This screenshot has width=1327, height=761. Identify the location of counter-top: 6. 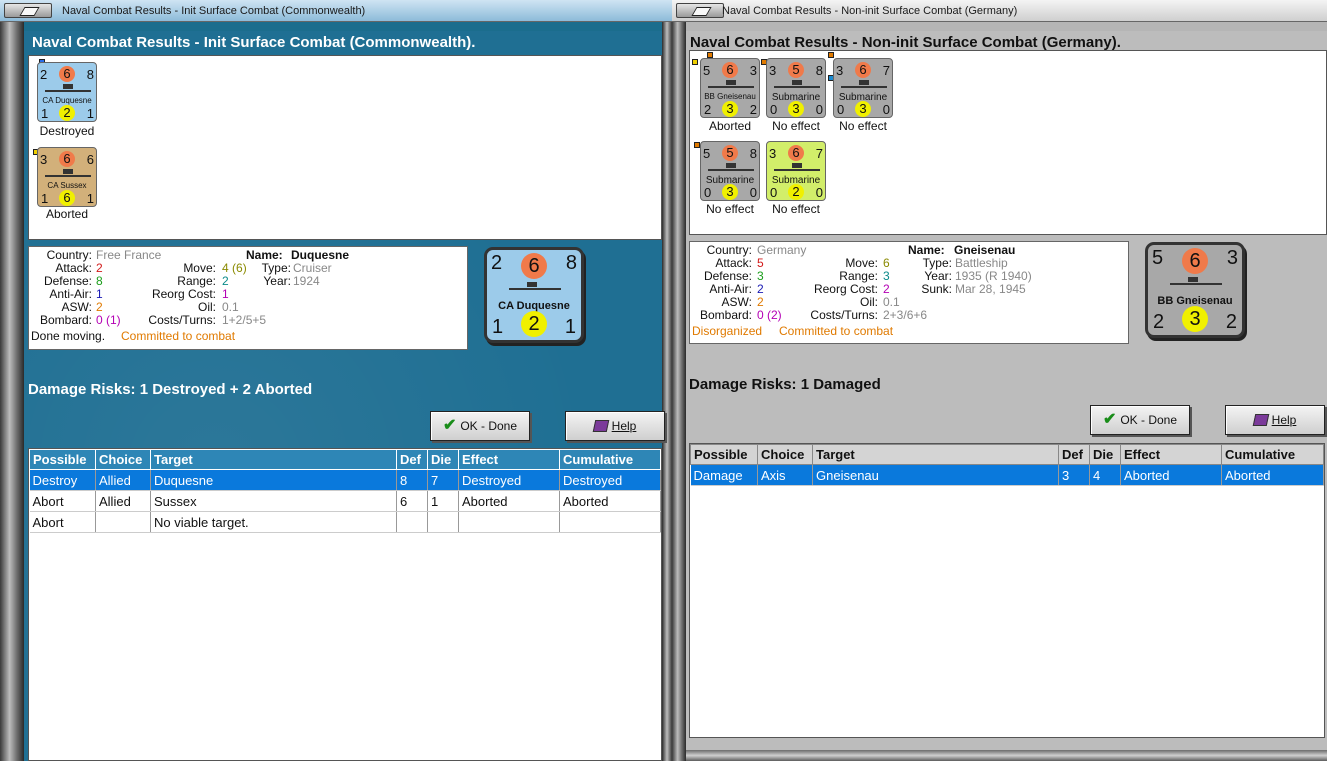
(1195, 261).